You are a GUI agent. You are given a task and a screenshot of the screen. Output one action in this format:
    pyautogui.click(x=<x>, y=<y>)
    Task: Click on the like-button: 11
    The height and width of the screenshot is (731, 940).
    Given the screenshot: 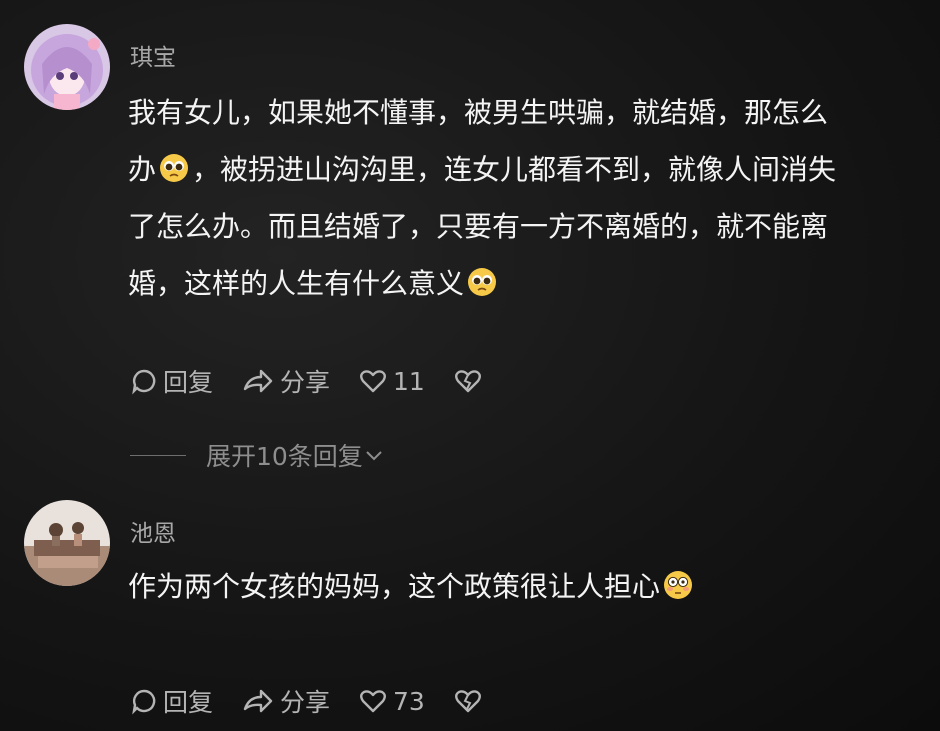 What is the action you would take?
    pyautogui.click(x=391, y=381)
    